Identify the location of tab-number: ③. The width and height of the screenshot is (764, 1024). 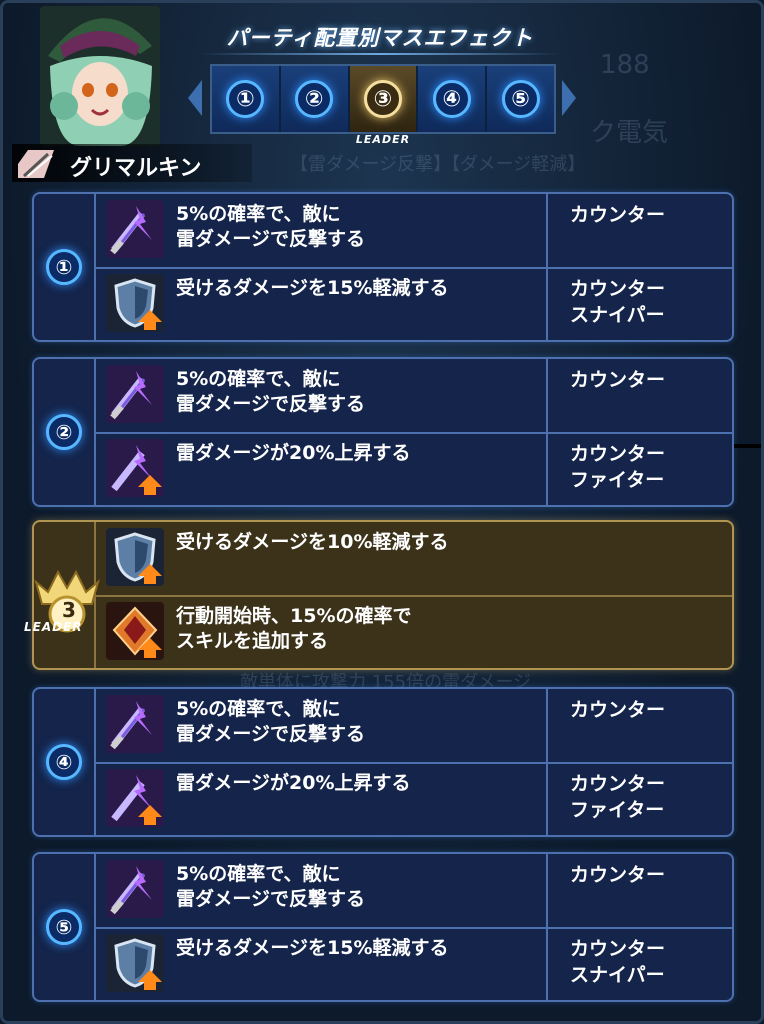
(382, 99).